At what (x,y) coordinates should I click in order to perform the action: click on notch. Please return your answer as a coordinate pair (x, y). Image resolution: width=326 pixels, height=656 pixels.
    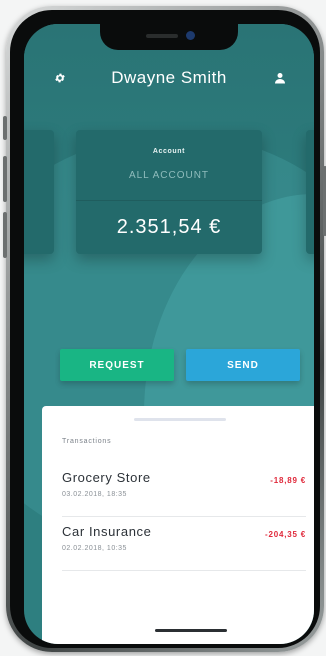
    Looking at the image, I should click on (169, 37).